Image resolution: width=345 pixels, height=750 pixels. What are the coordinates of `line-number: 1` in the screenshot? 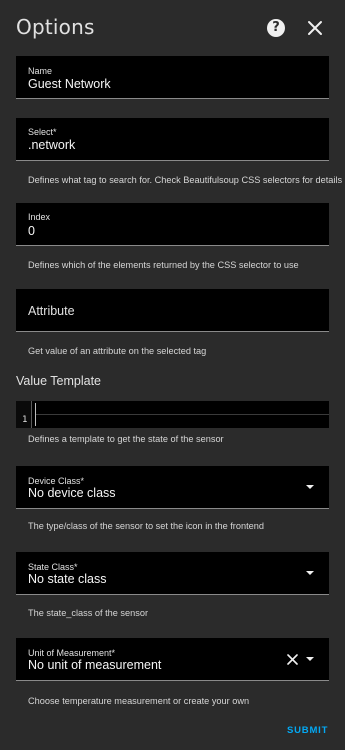 It's located at (25, 420).